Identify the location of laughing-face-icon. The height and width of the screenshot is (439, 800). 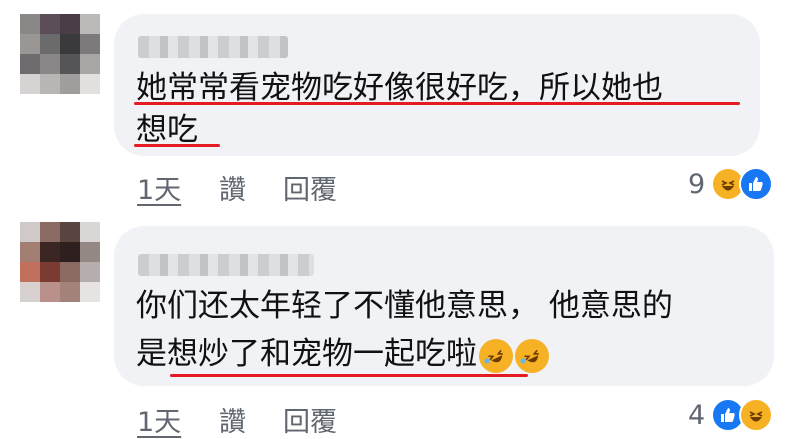
(756, 415).